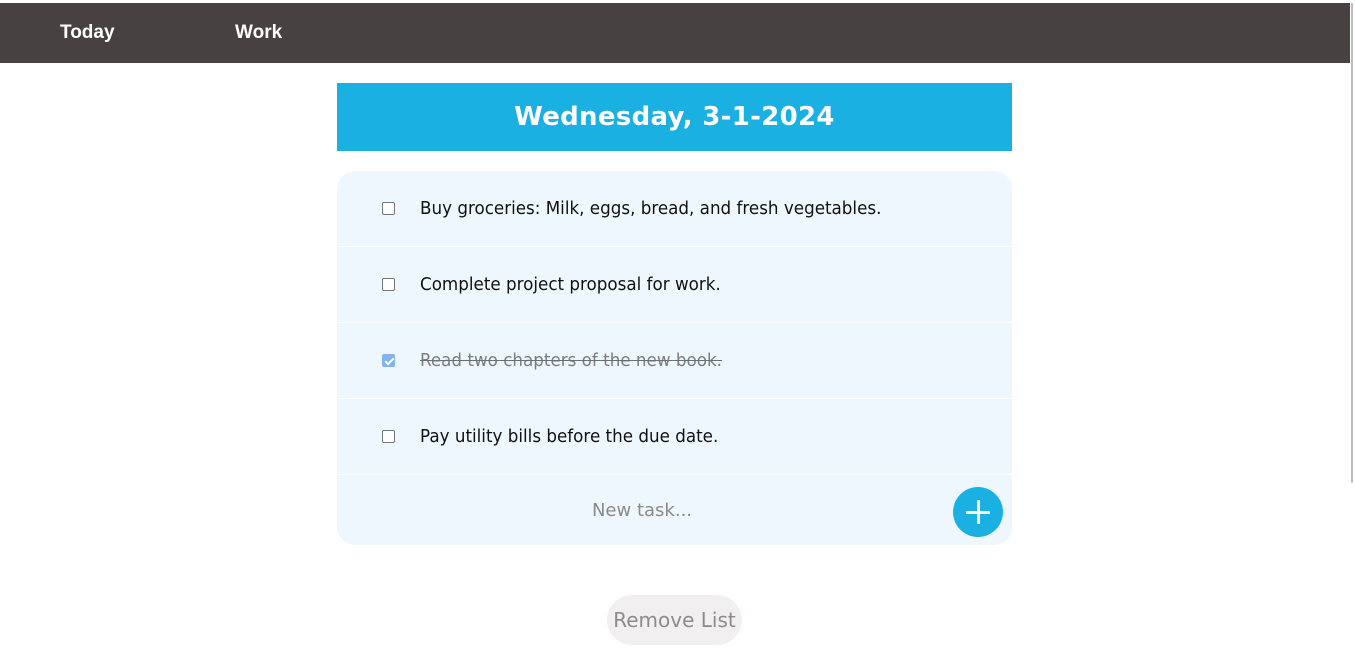  I want to click on task-item: Pay utility bills before the due date., so click(674, 437).